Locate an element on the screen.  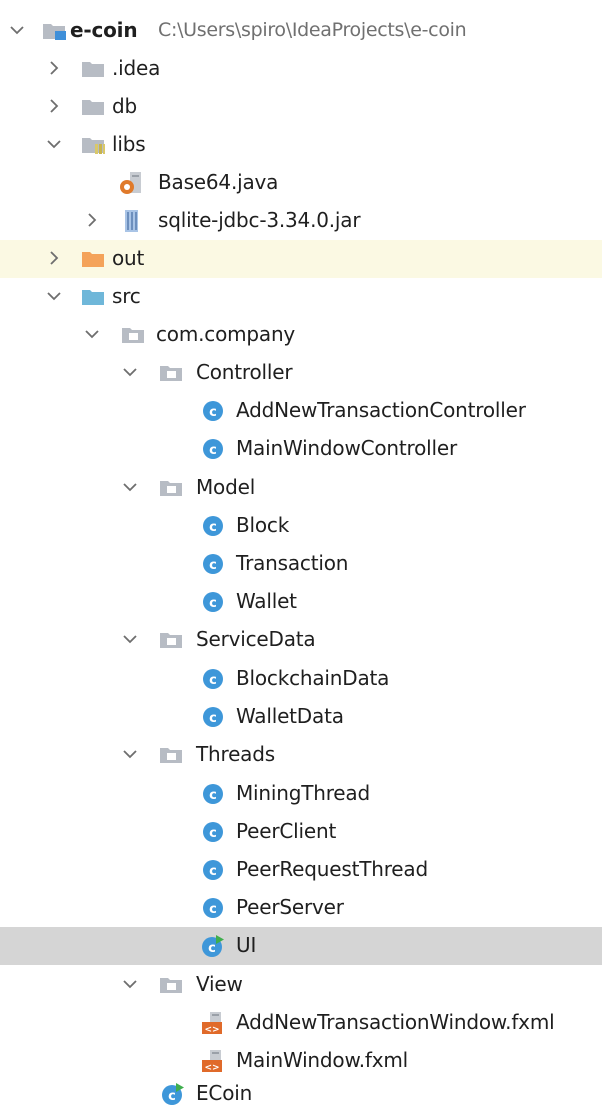
tree-row-peerclient: PeerClient is located at coordinates (301, 832).